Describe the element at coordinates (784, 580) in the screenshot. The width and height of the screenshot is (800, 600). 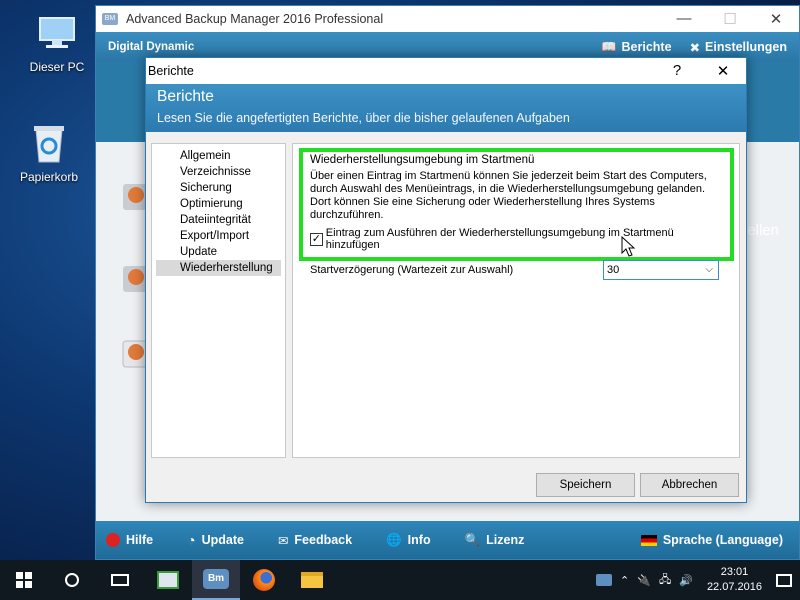
I see `notifications-icon` at that location.